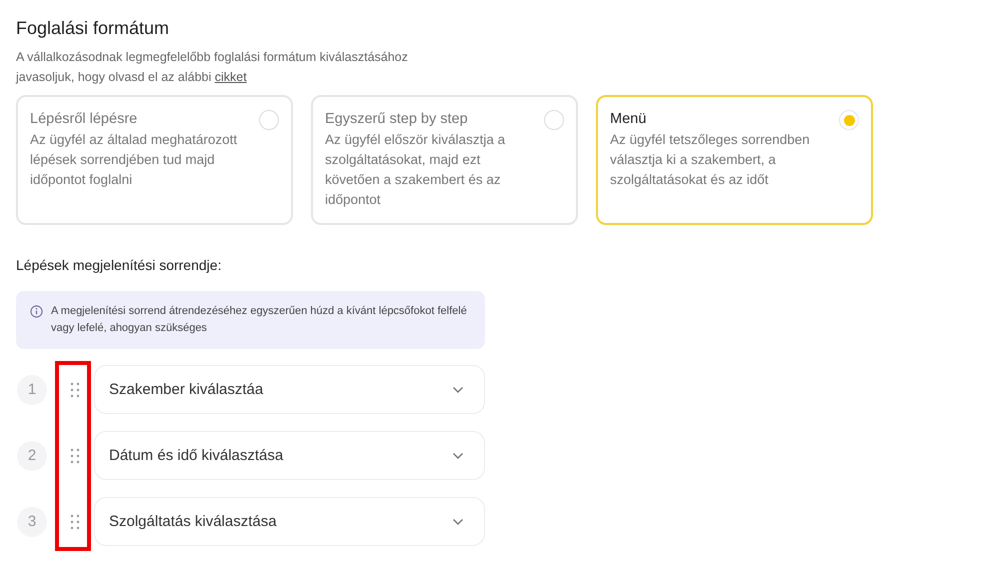  Describe the element at coordinates (230, 77) in the screenshot. I see `article-link: cikket` at that location.